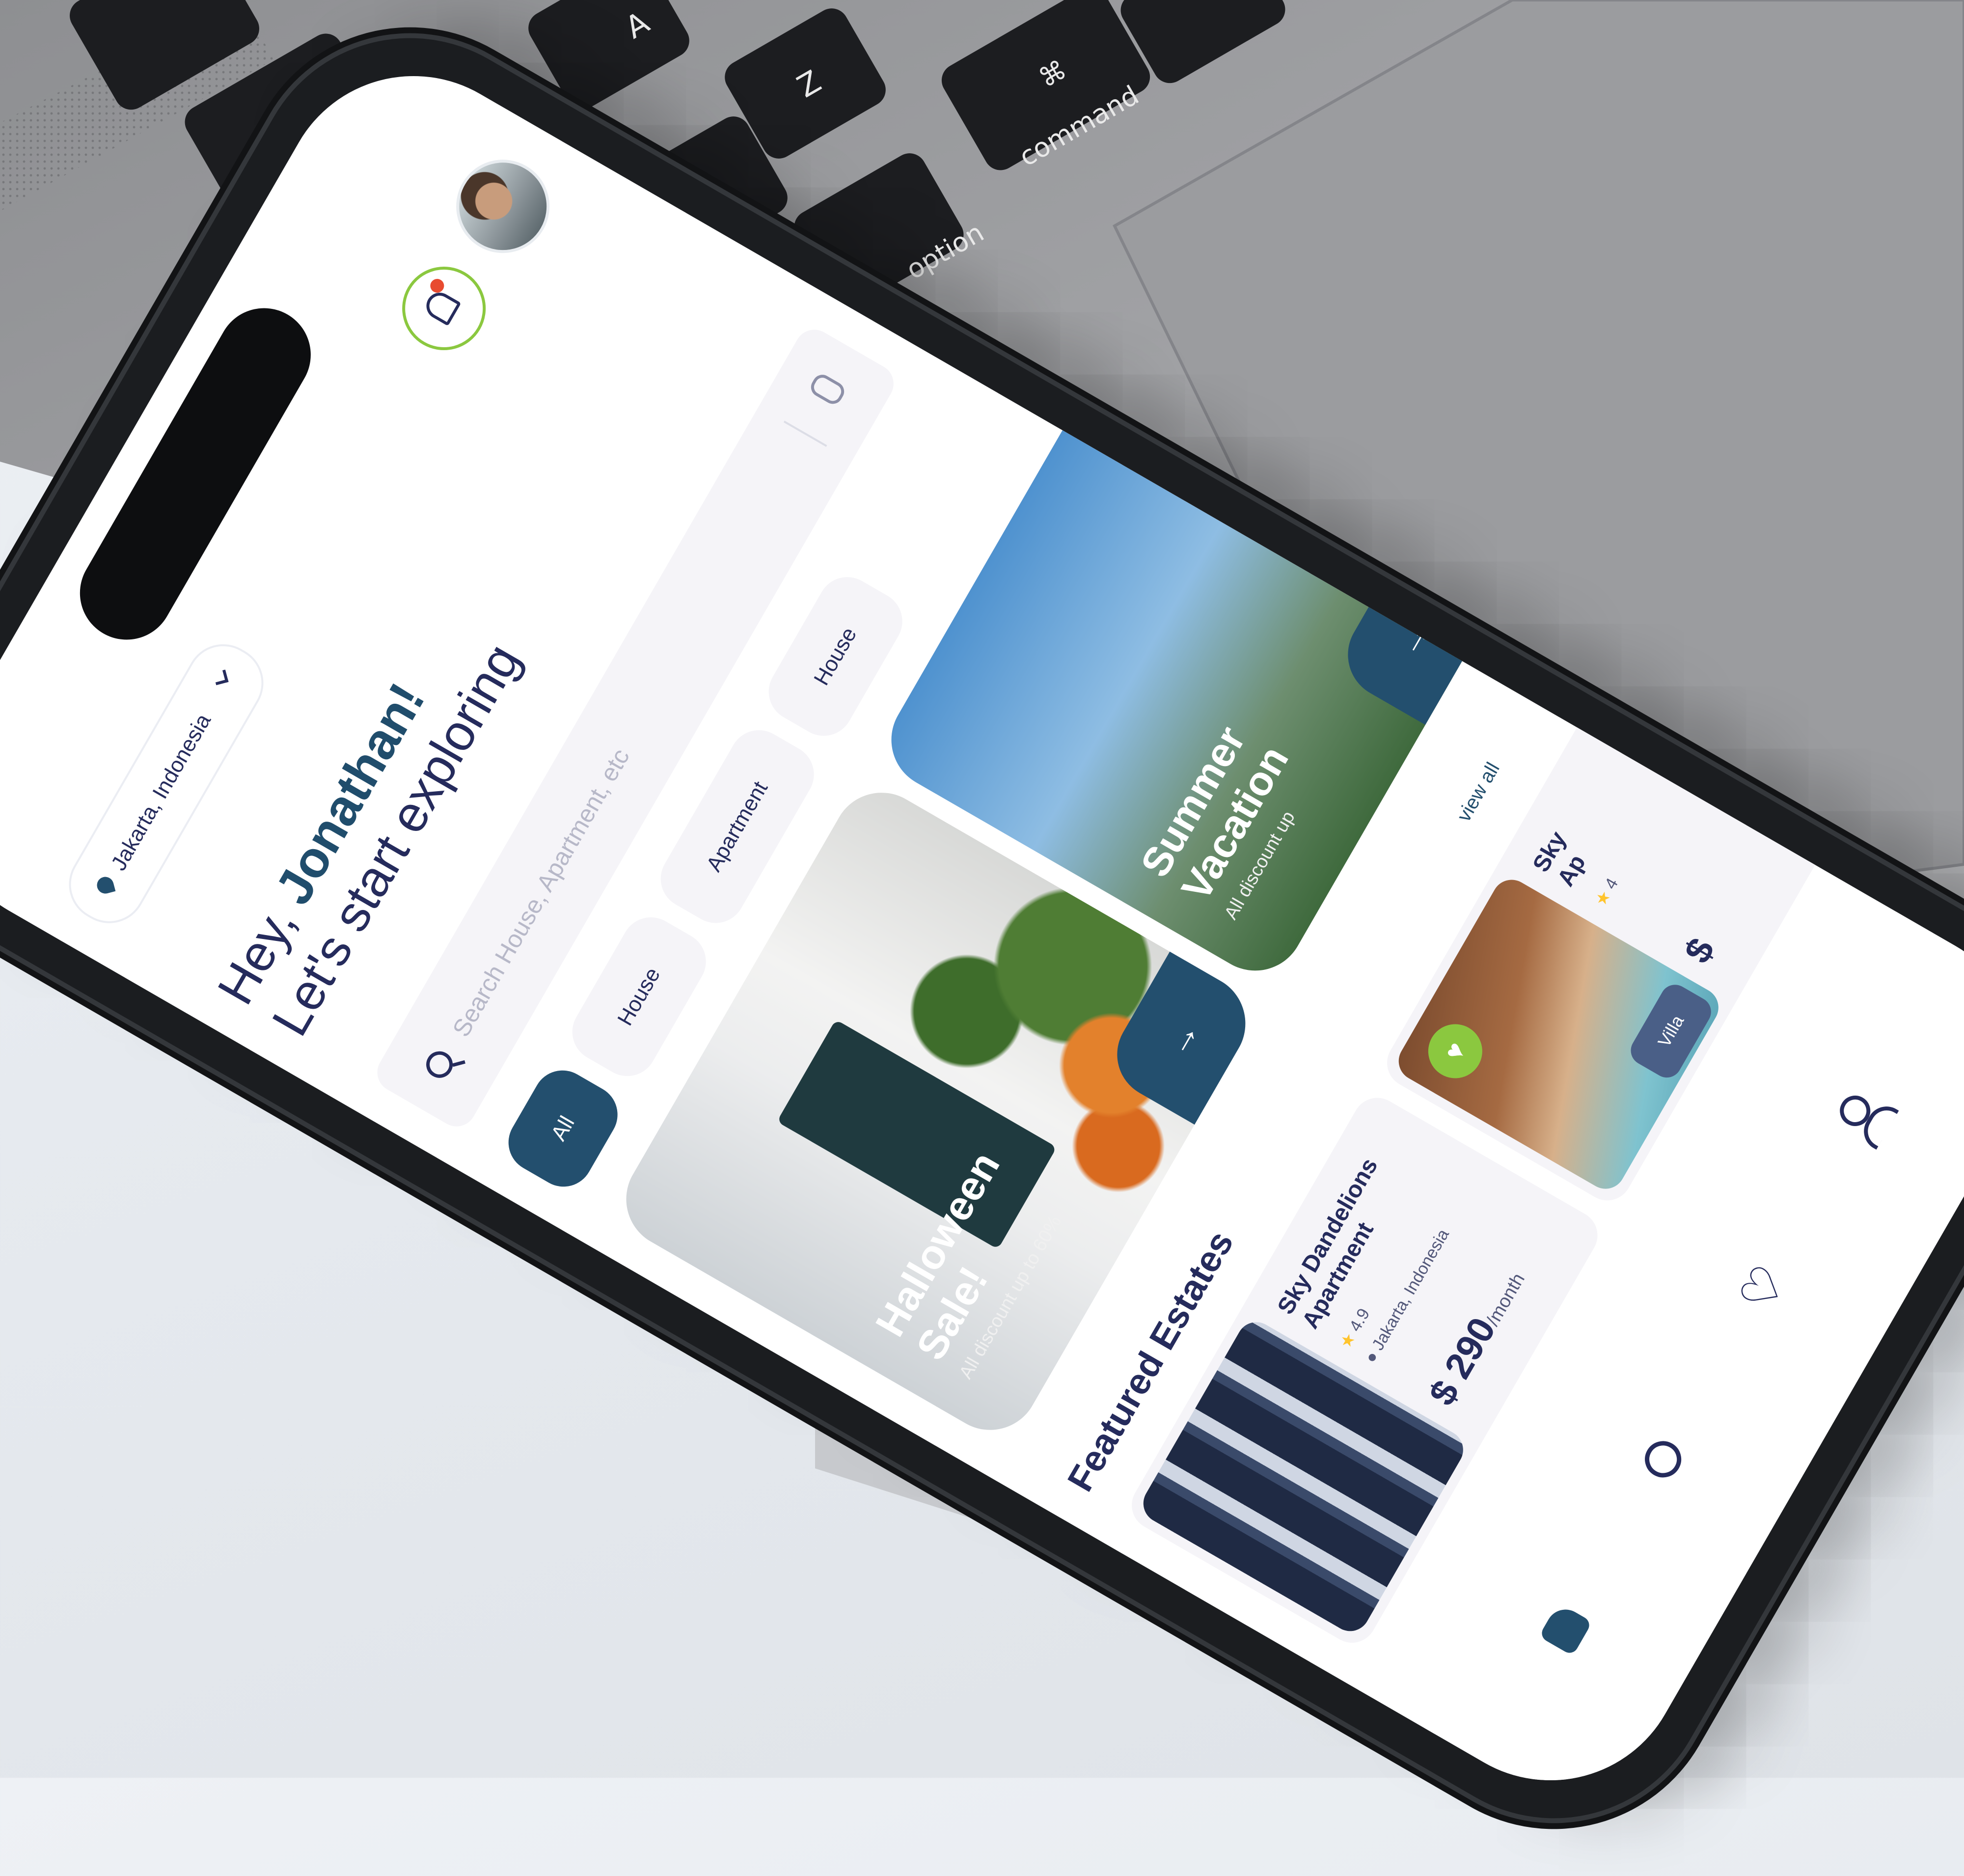 This screenshot has width=1964, height=1876. I want to click on notification-dot, so click(437, 286).